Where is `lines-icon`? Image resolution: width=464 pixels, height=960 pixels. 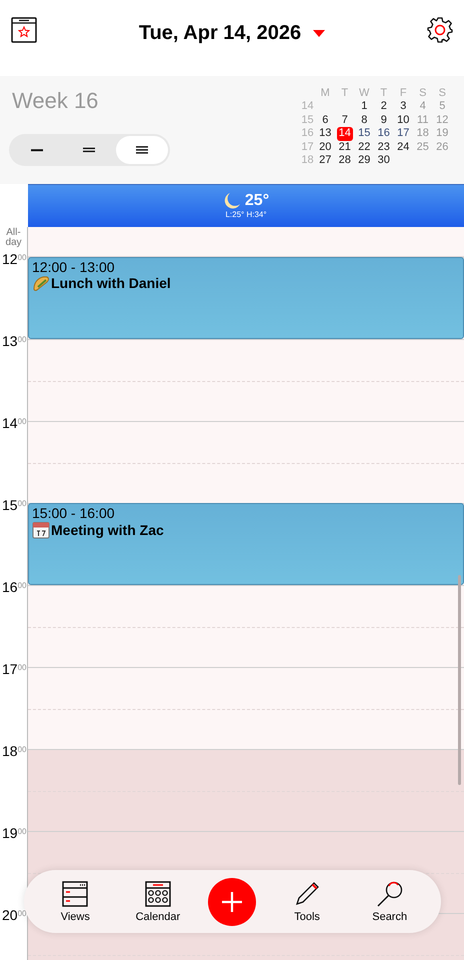
lines-icon is located at coordinates (142, 150).